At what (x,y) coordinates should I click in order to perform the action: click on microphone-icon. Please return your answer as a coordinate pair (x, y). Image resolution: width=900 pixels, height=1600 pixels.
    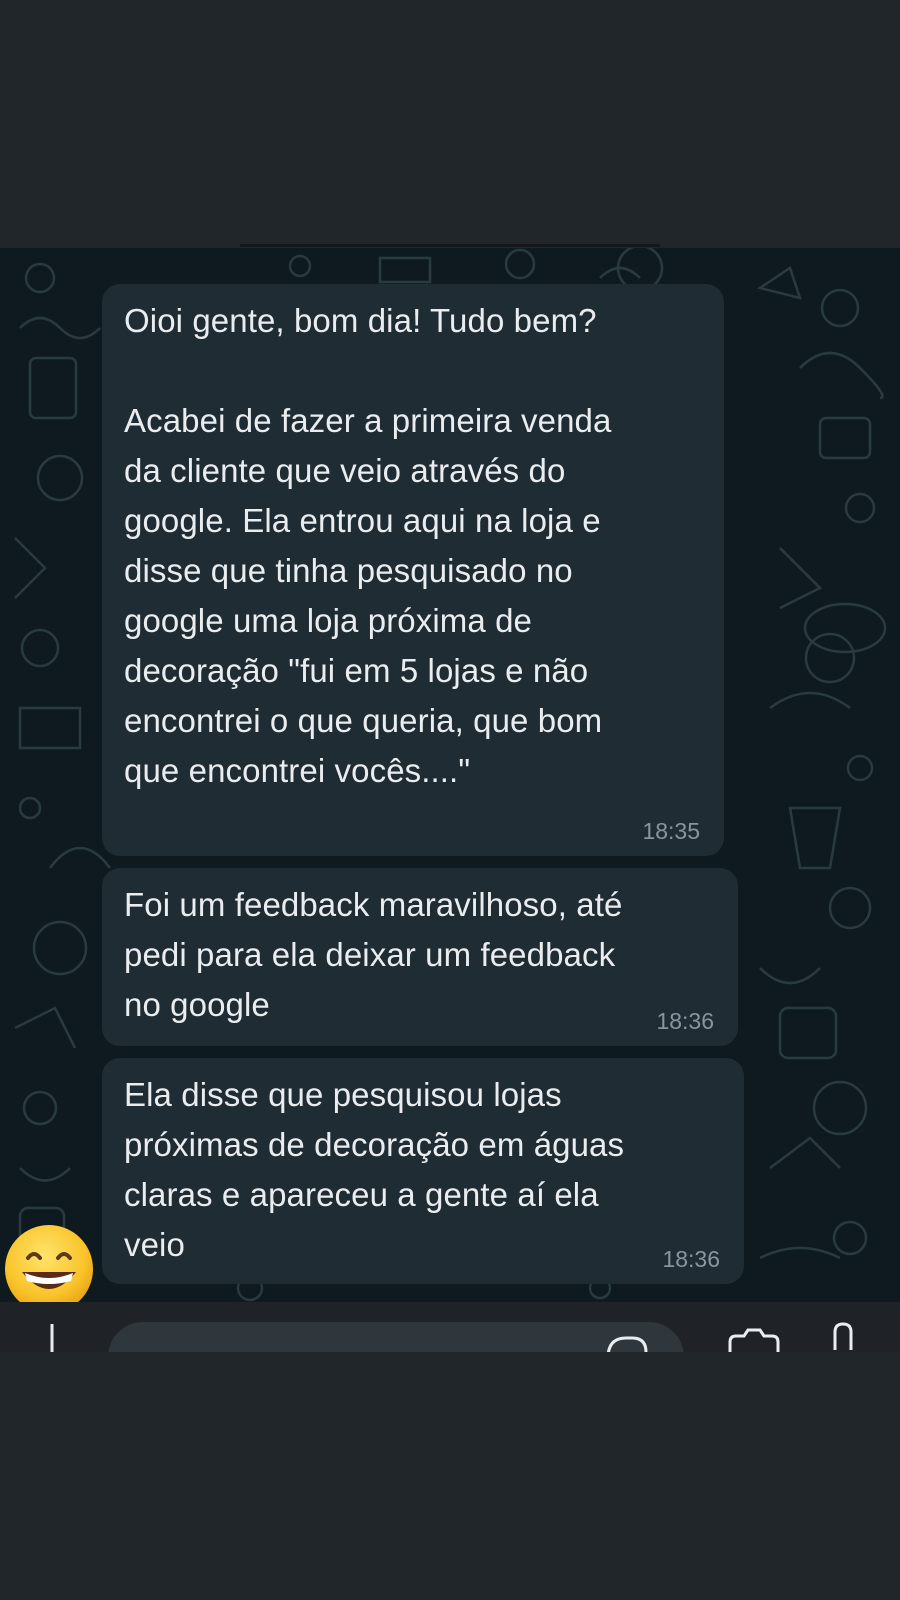
    Looking at the image, I should click on (843, 1335).